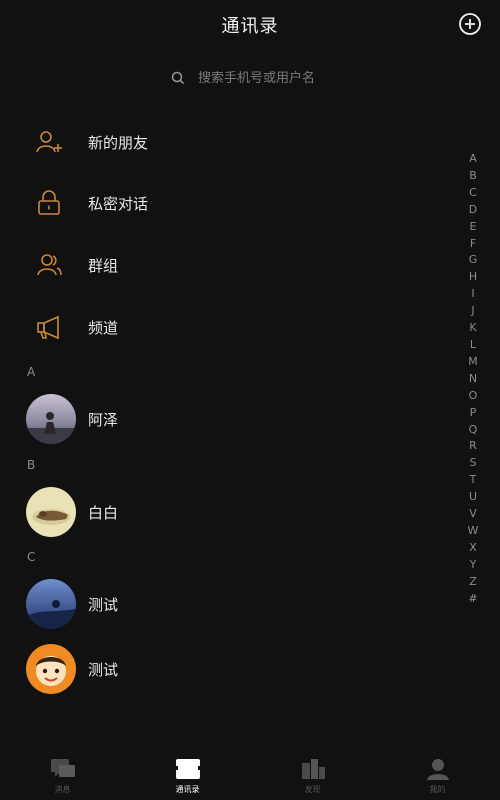 This screenshot has height=800, width=500. Describe the element at coordinates (473, 446) in the screenshot. I see `alphabet-index-letter: R` at that location.